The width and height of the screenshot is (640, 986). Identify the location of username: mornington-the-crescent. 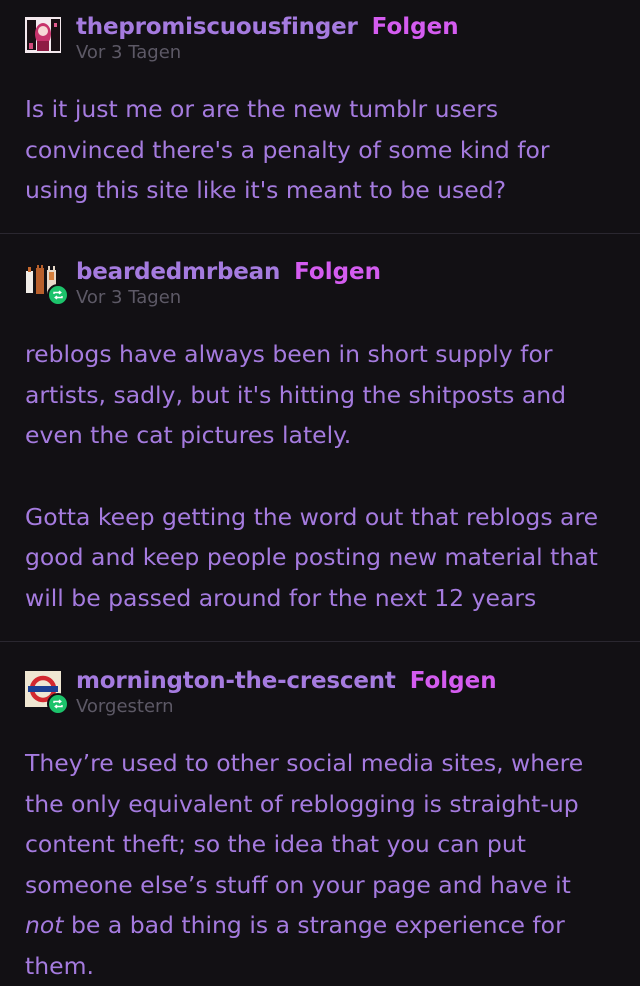
(236, 681).